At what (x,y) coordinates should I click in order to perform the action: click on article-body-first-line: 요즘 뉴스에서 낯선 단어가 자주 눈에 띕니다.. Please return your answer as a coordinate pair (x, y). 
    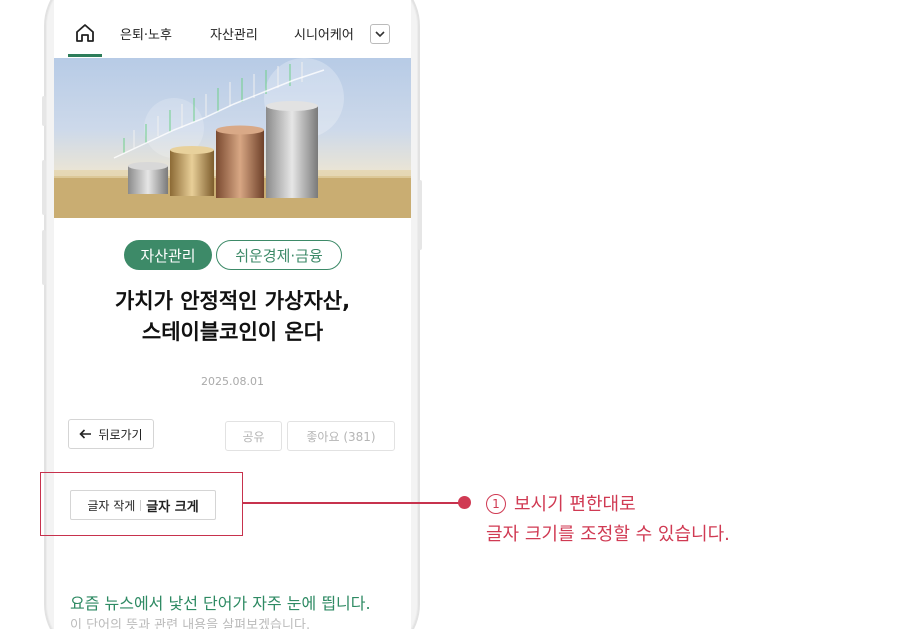
    Looking at the image, I should click on (220, 603).